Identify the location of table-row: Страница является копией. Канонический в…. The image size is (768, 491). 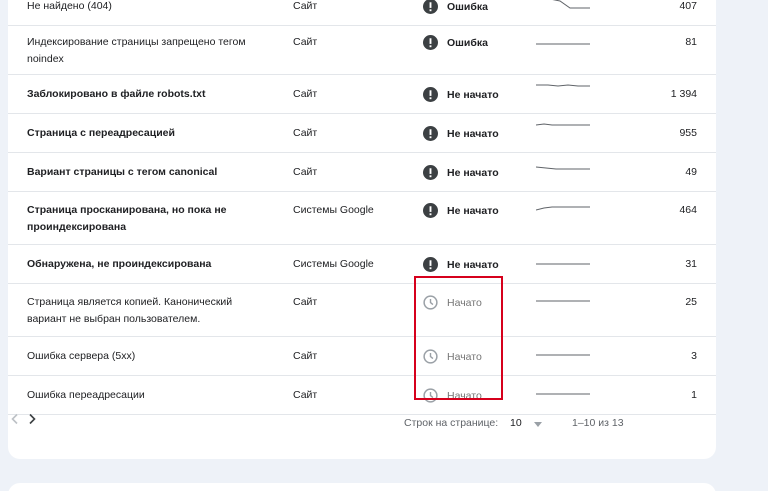
(362, 310).